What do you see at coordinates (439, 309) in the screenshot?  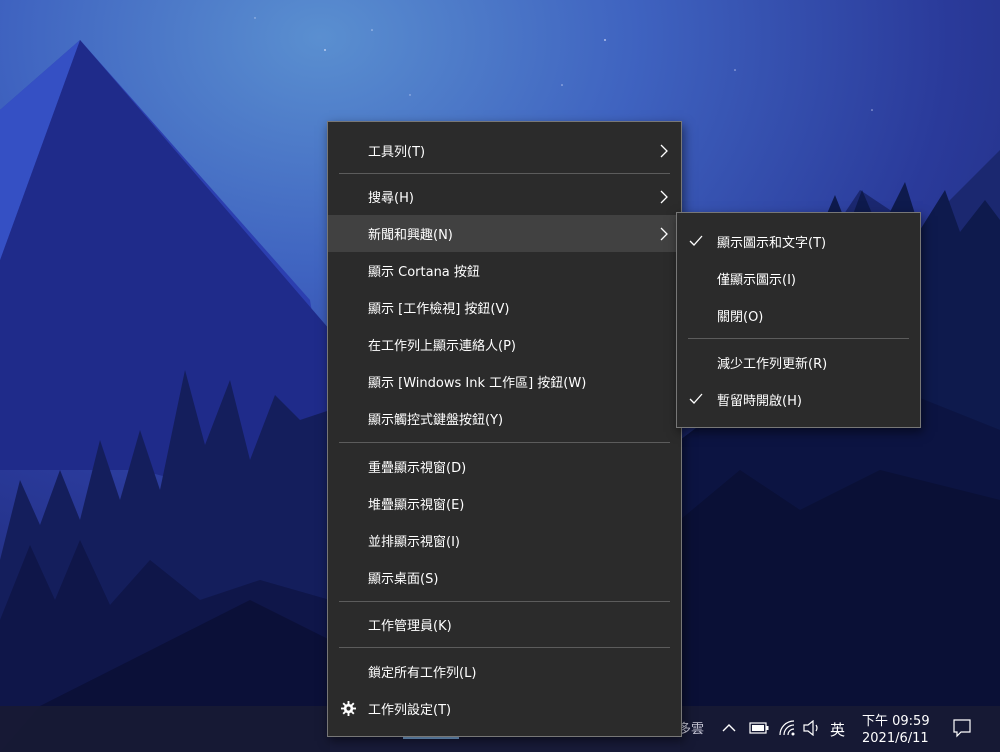 I see `menu-item-label: 顯示 [工作檢視] 按鈕(V)` at bounding box center [439, 309].